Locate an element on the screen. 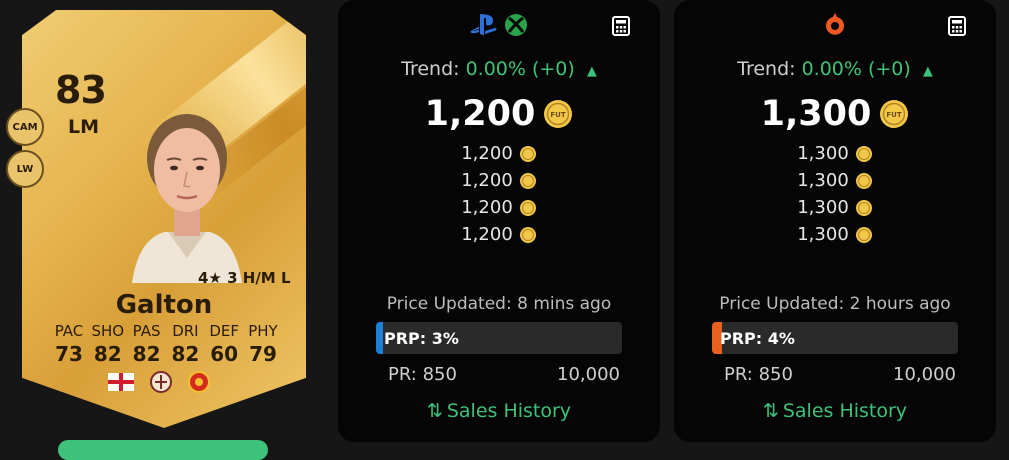  price-updated-text: Price Updated: 2 hours ago is located at coordinates (835, 304).